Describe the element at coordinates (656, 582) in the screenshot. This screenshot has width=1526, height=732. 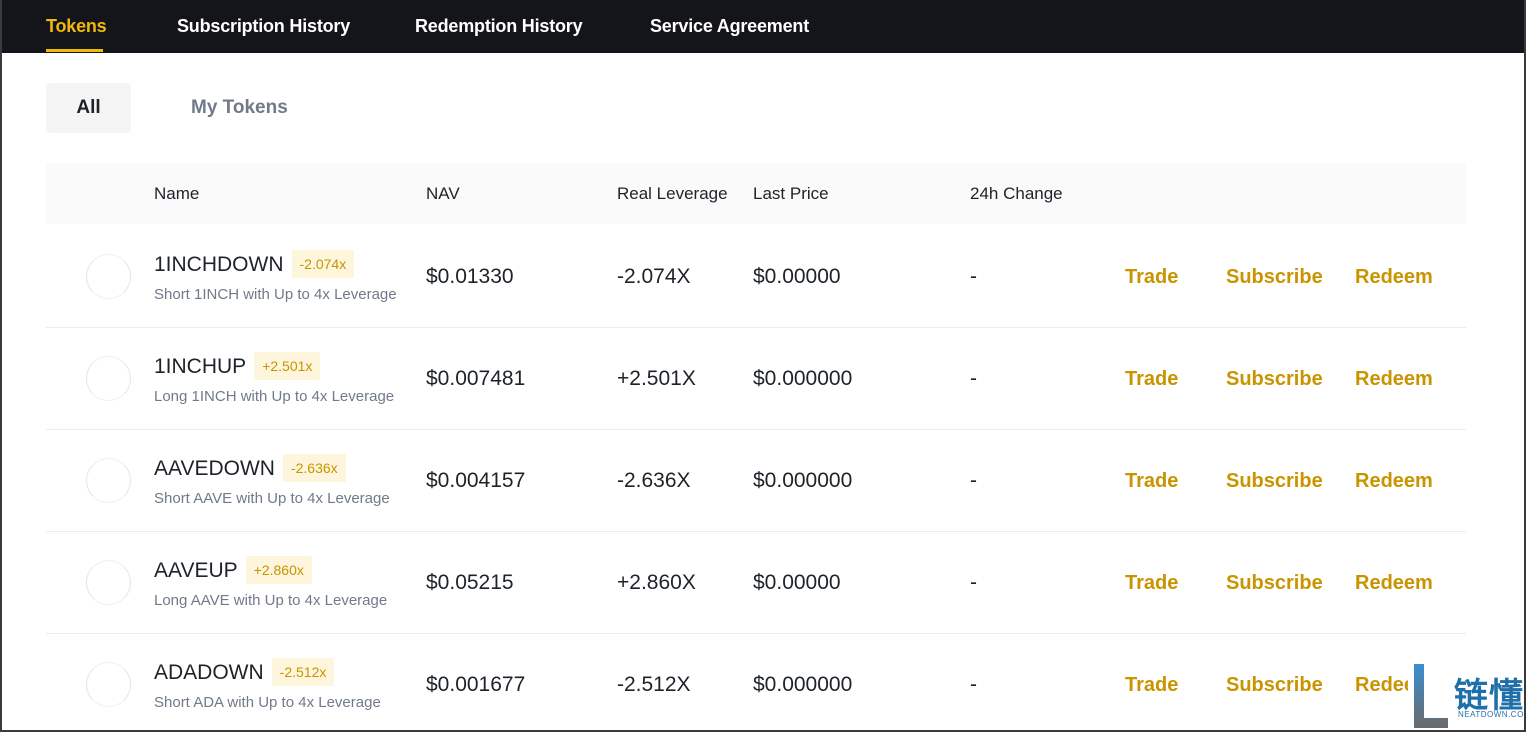
I see `real-leverage-value: +2.860X` at that location.